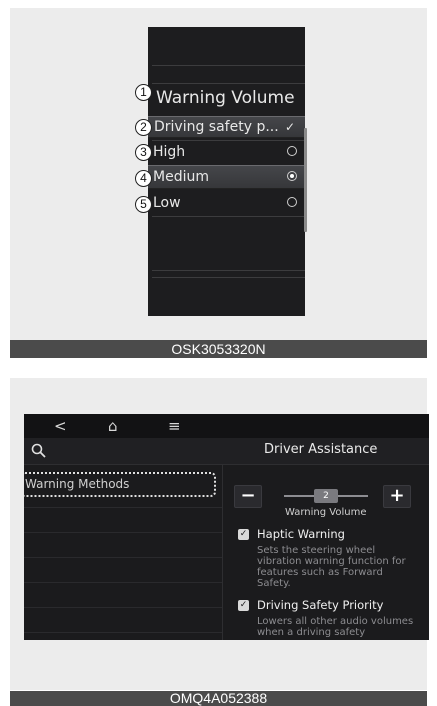  I want to click on figure-1-caption: OSK3053320N, so click(218, 349).